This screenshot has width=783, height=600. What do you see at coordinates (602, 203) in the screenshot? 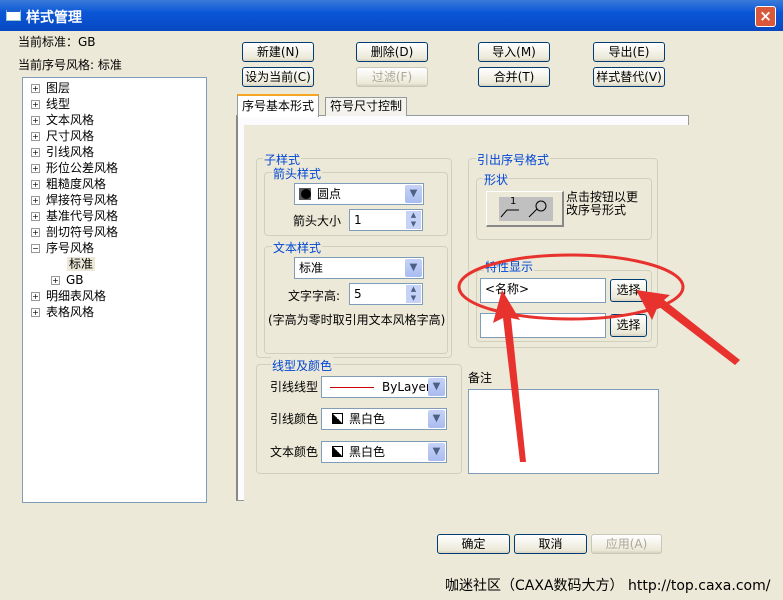
I see `shape-hint: 点击按钮以更改序号形式` at bounding box center [602, 203].